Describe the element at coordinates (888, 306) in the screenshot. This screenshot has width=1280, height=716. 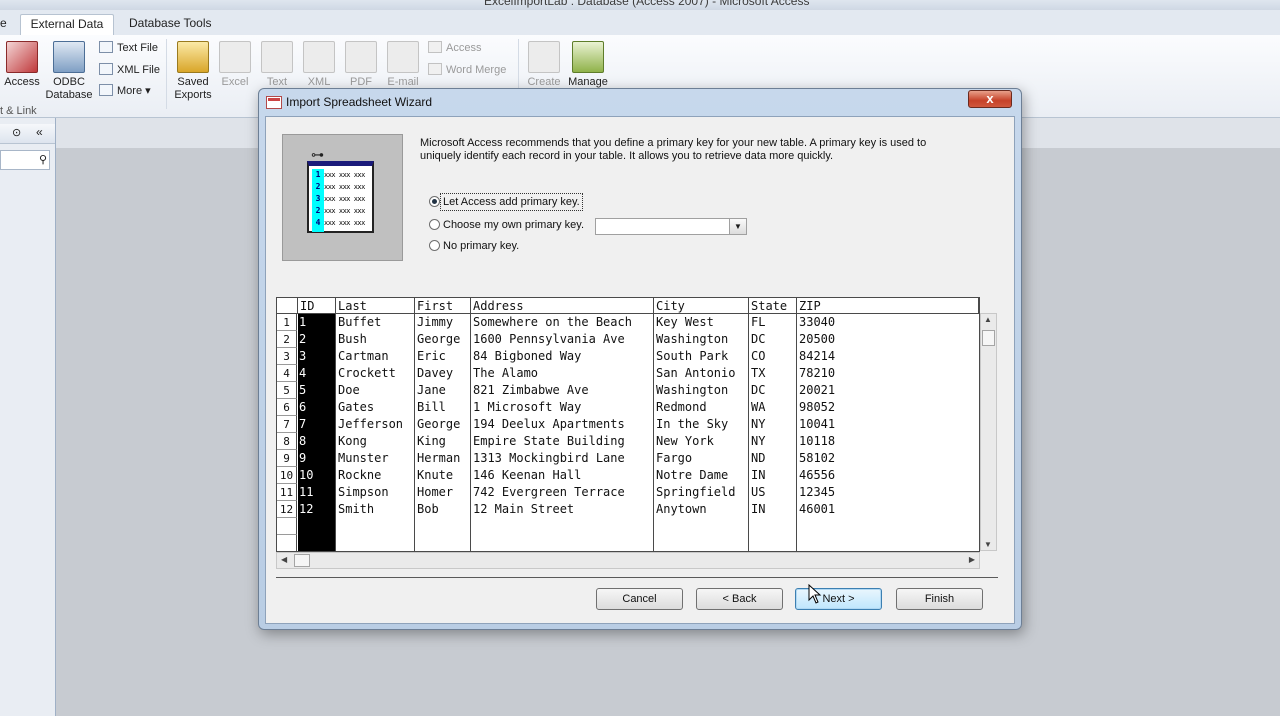
I see `column-header-zip: ZIP` at that location.